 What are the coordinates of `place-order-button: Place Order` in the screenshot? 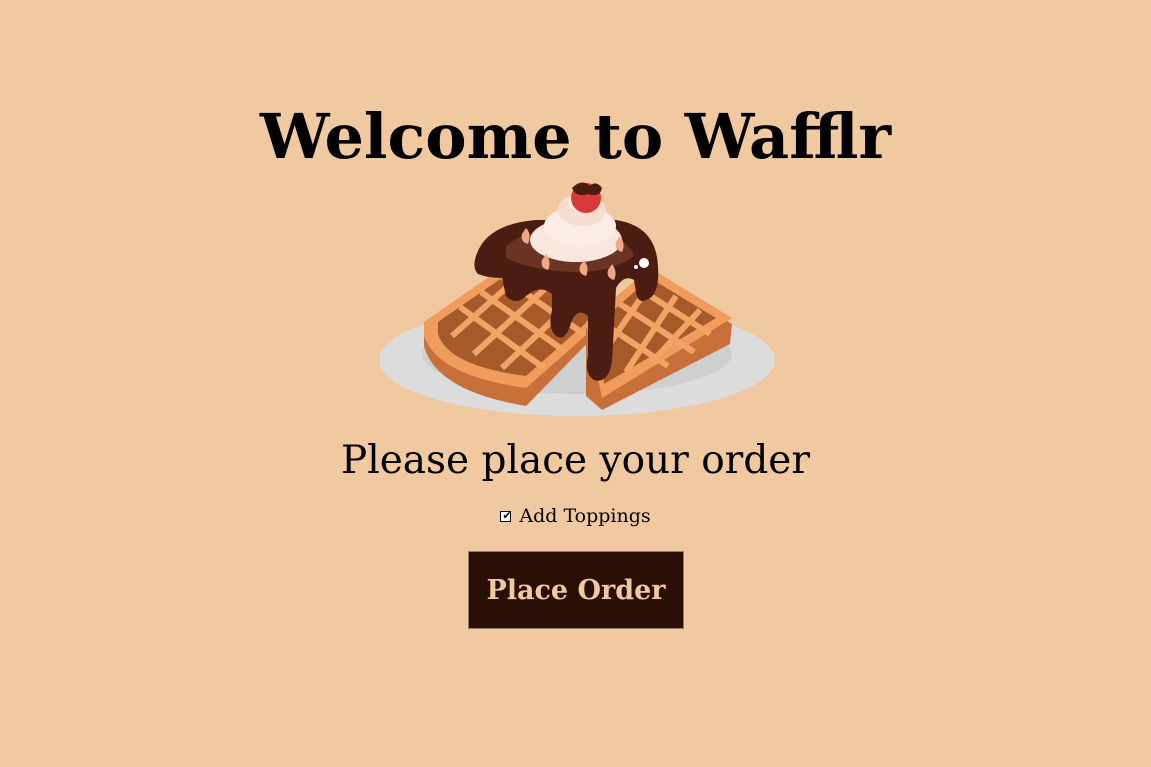 It's located at (576, 590).